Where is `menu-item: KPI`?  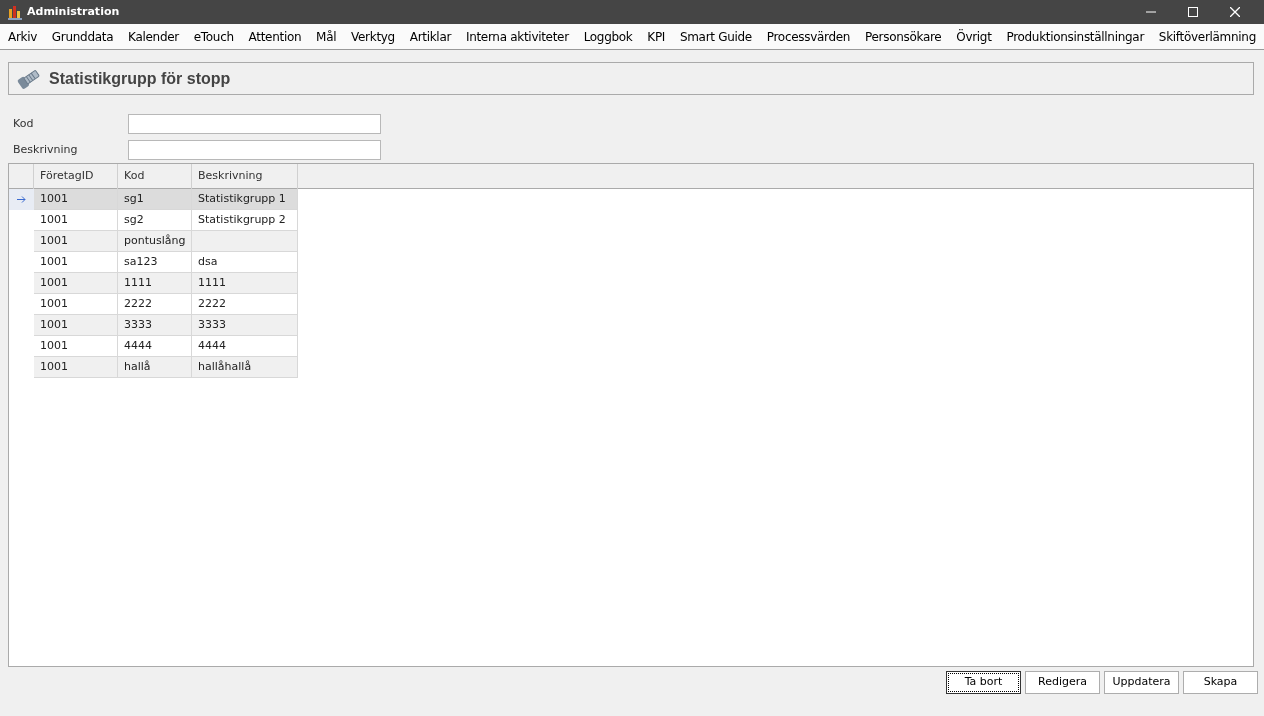
menu-item: KPI is located at coordinates (656, 36).